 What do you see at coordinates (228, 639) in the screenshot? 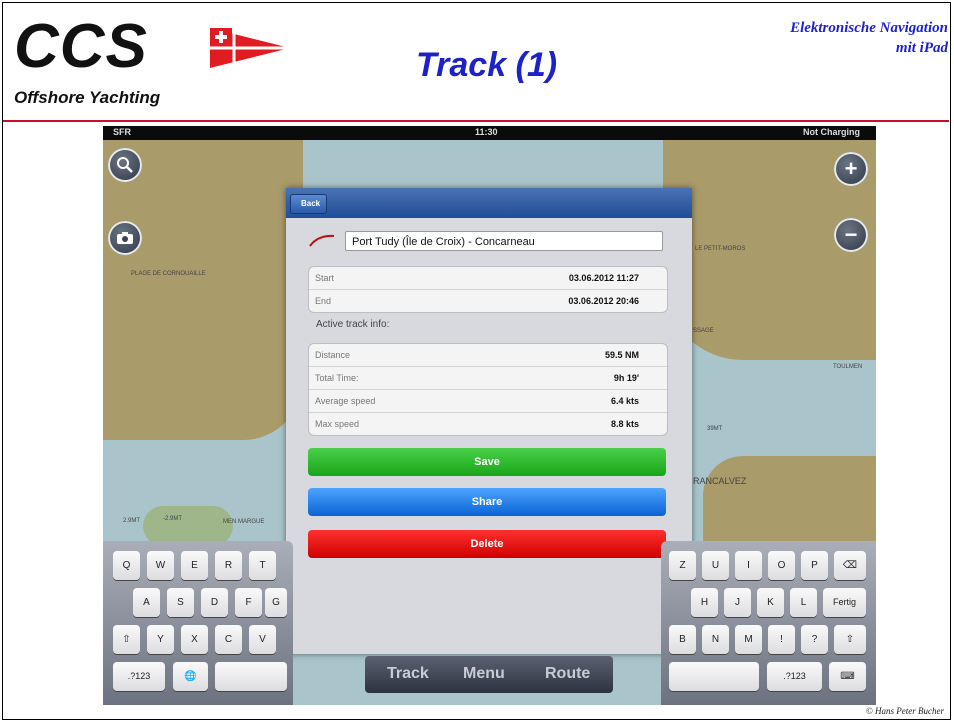
I see `key-c: C` at bounding box center [228, 639].